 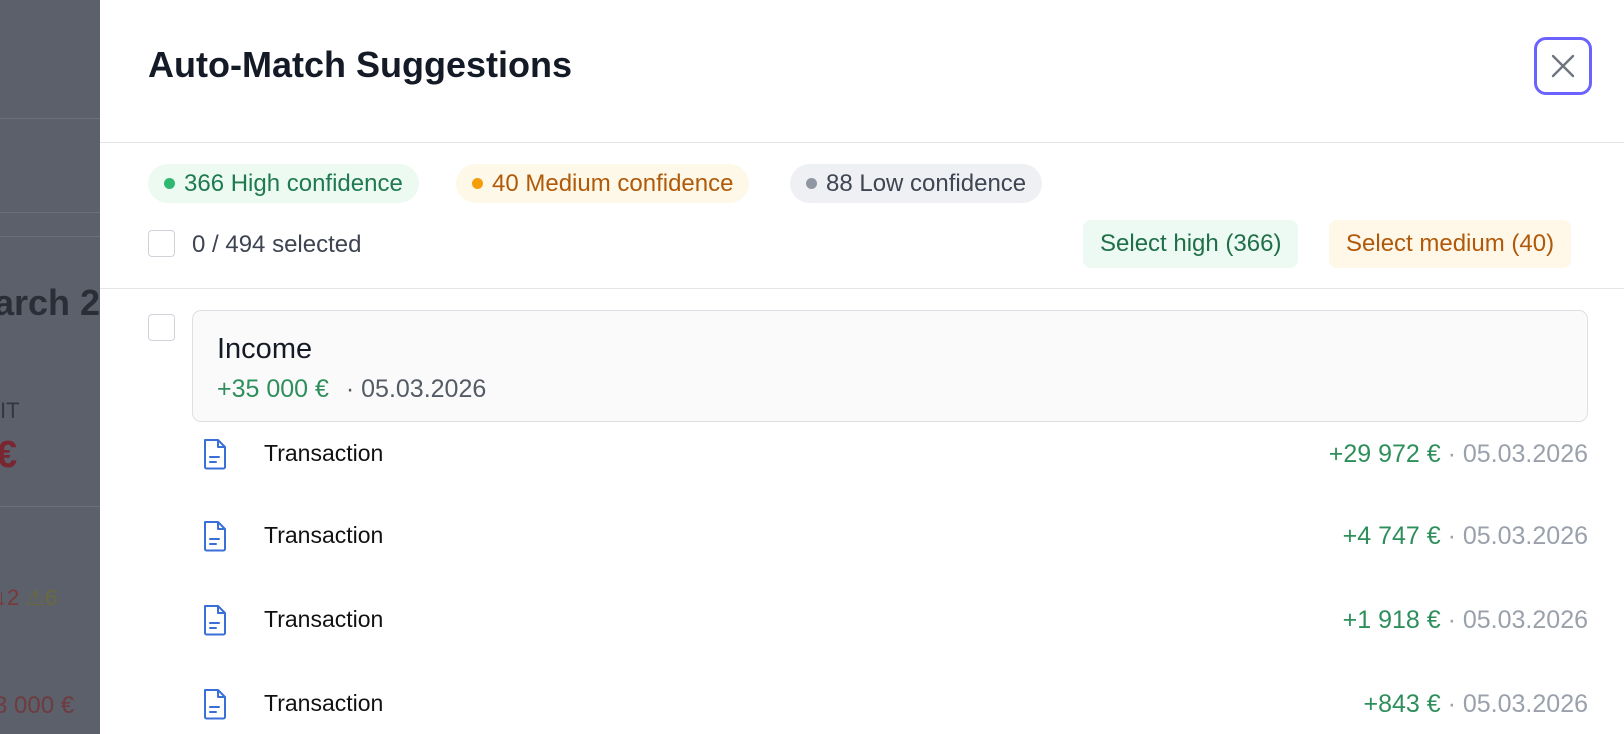 What do you see at coordinates (277, 244) in the screenshot?
I see `selection-count: 0 / 494 selected` at bounding box center [277, 244].